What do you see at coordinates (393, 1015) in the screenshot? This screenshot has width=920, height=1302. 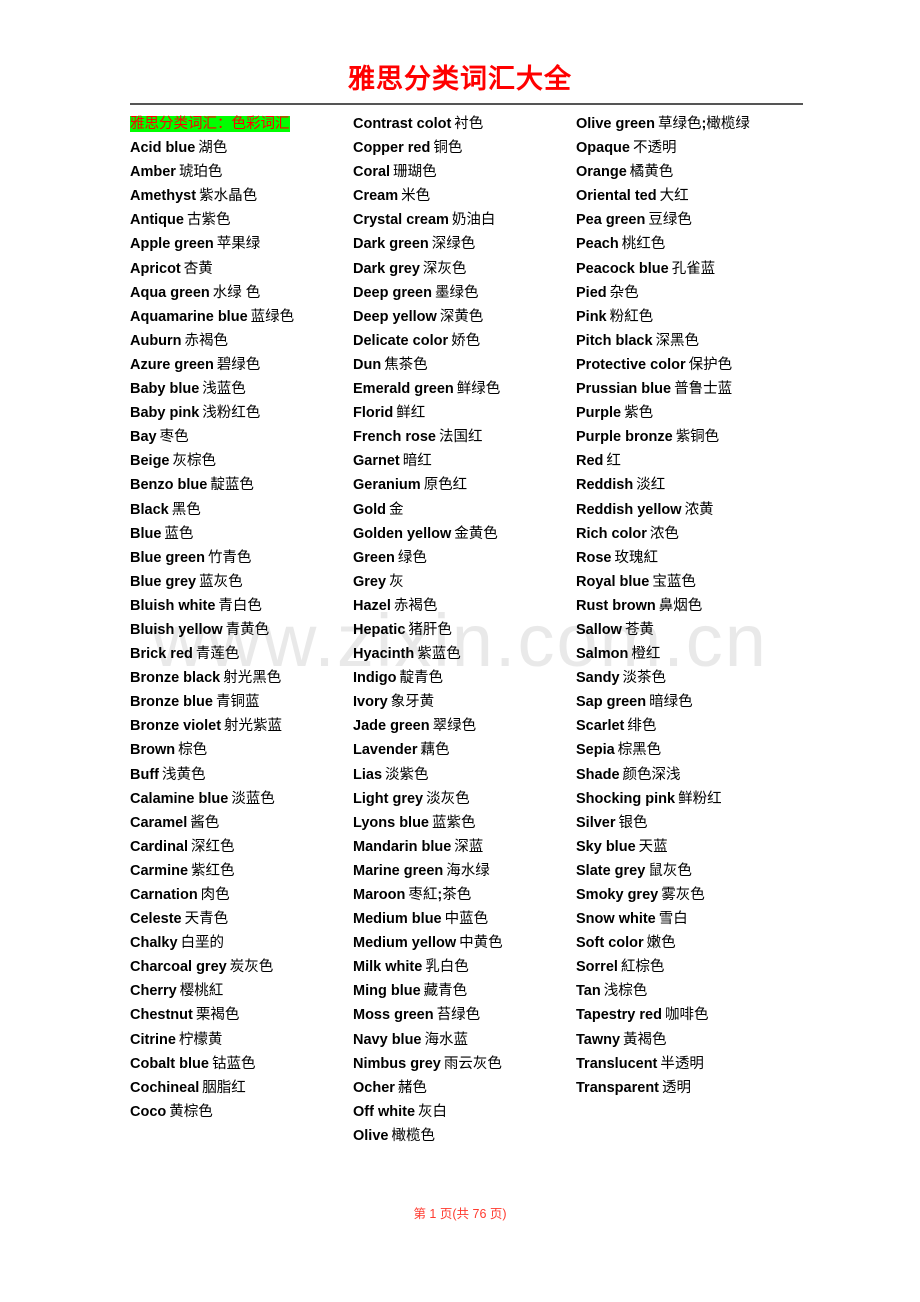 I see `entry-term: Moss green` at bounding box center [393, 1015].